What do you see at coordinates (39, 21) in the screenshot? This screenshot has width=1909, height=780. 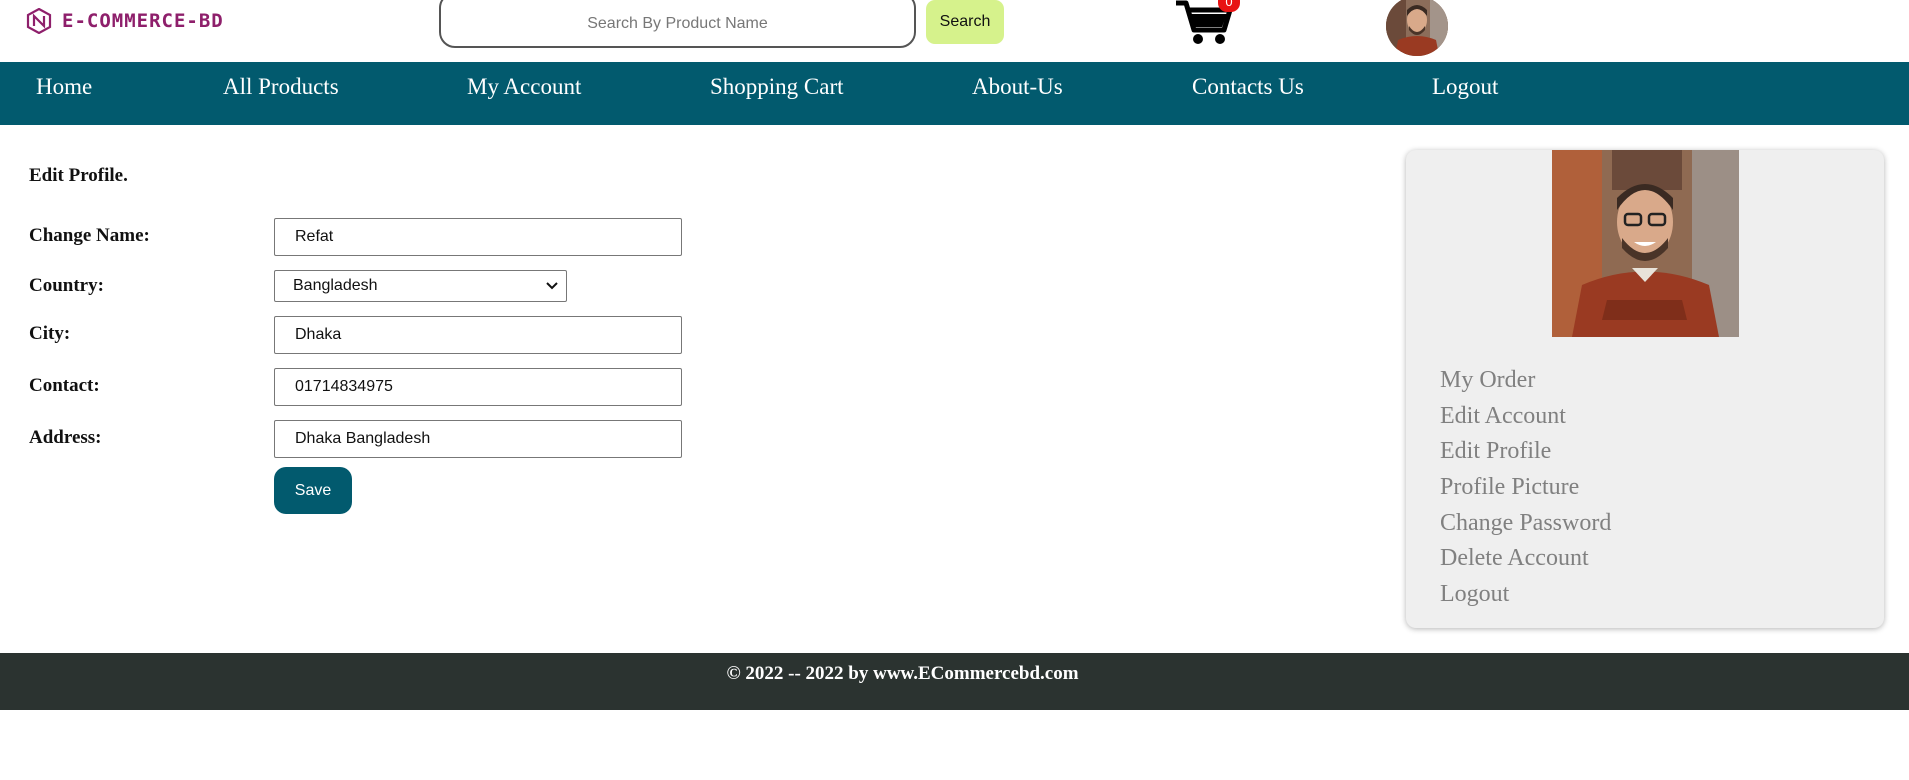 I see `logo-icon` at bounding box center [39, 21].